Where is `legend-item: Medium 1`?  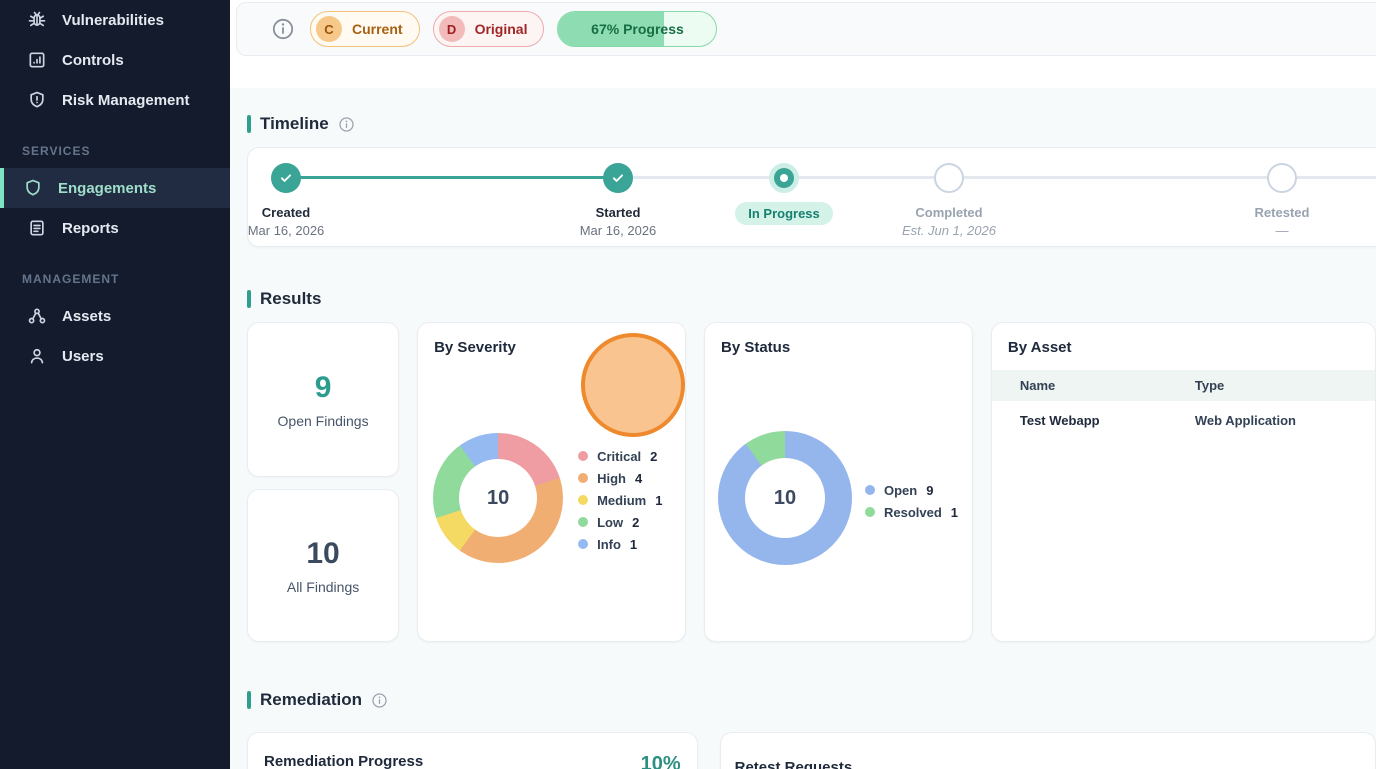
legend-item: Medium 1 is located at coordinates (620, 500).